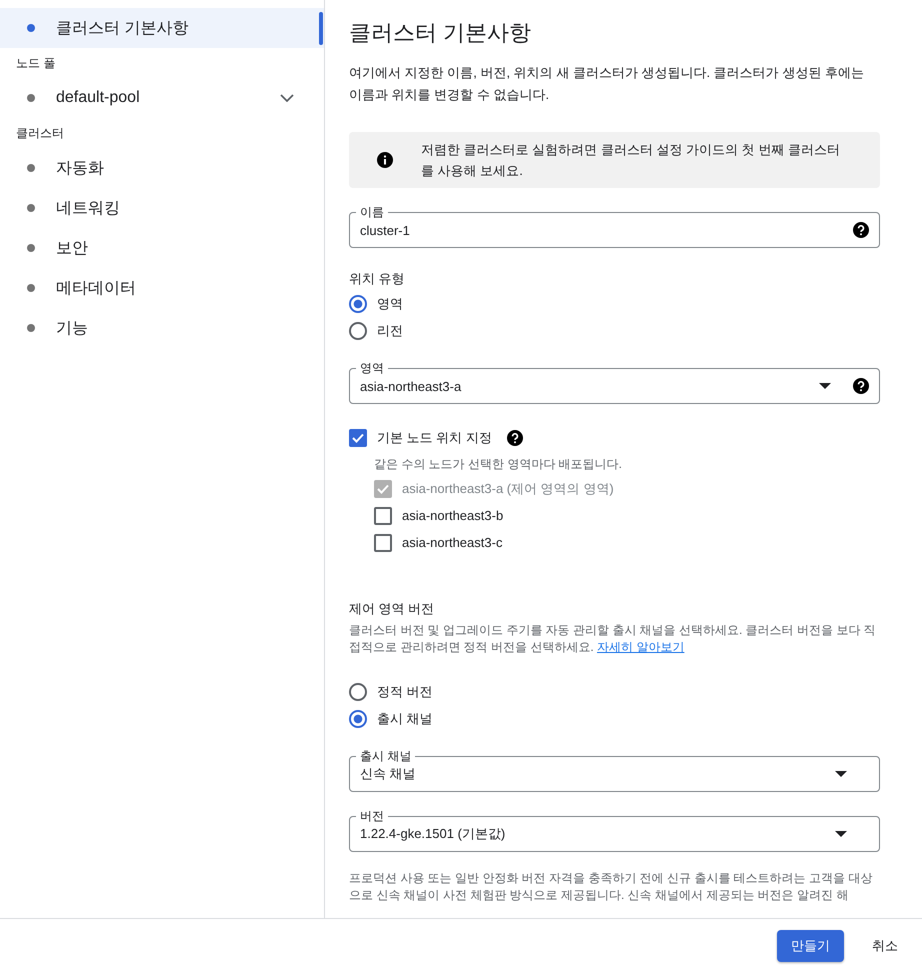 Image resolution: width=922 pixels, height=971 pixels. Describe the element at coordinates (613, 639) in the screenshot. I see `section-description: 클러스터 버전 및 업그레이드 주기를 자동 관리할 출시 채널을 선택하세요. 클러스터 버전을 보다 직접적으로 관리하려면 정적 버전을 선택하세요. 자세히 알아보기` at that location.